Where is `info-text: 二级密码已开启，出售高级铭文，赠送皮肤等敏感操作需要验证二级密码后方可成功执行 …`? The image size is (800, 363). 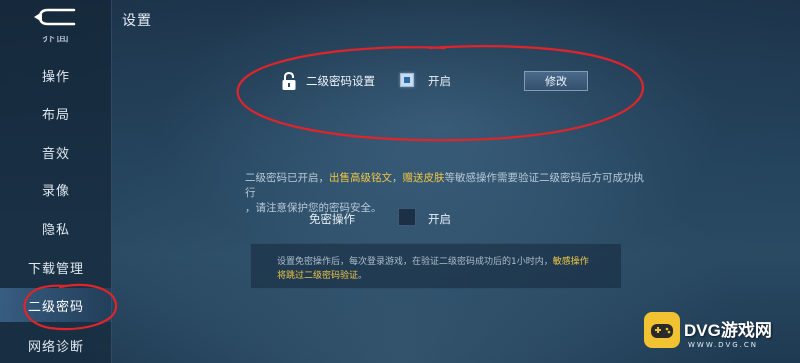 info-text: 二级密码已开启，出售高级铭文，赠送皮肤等敏感操作需要验证二级密码后方可成功执行 … is located at coordinates (445, 193).